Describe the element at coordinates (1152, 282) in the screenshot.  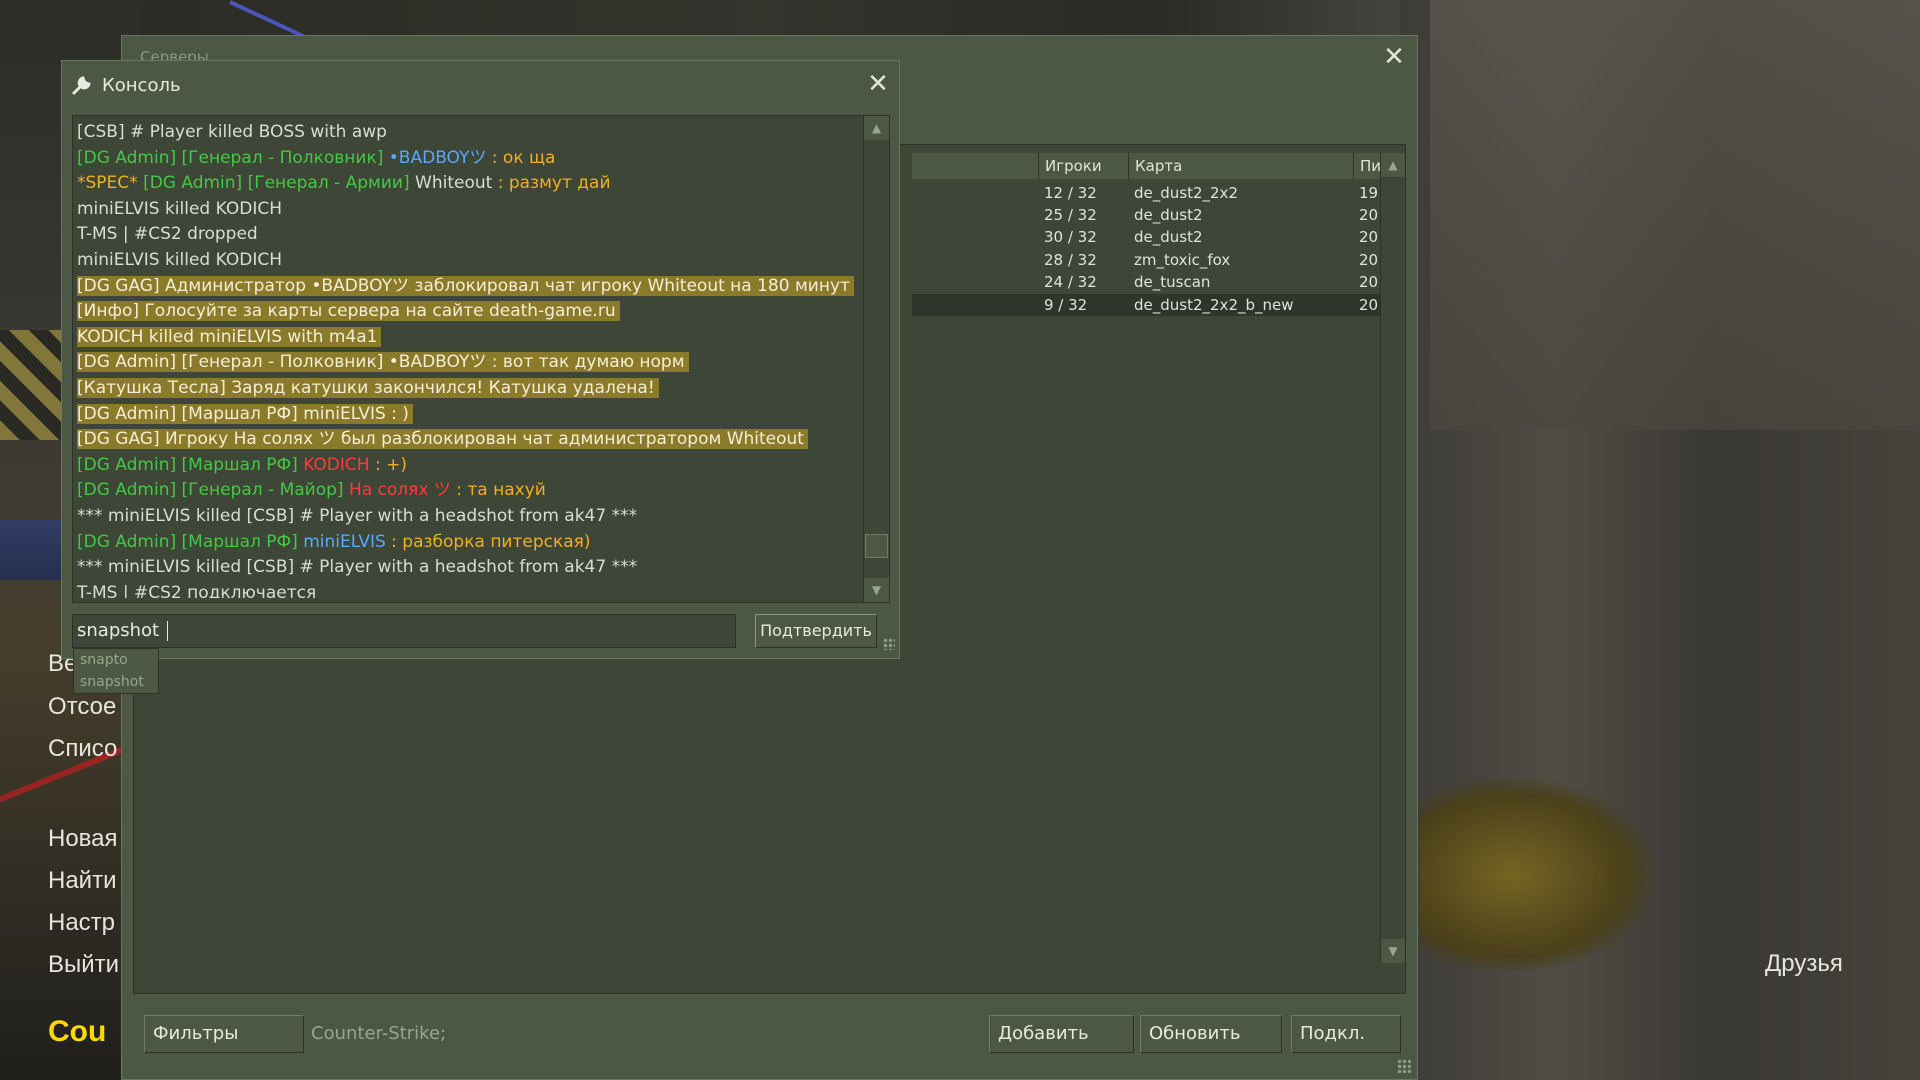
I see `server-row: 24 / 32 de_tuscan 20` at that location.